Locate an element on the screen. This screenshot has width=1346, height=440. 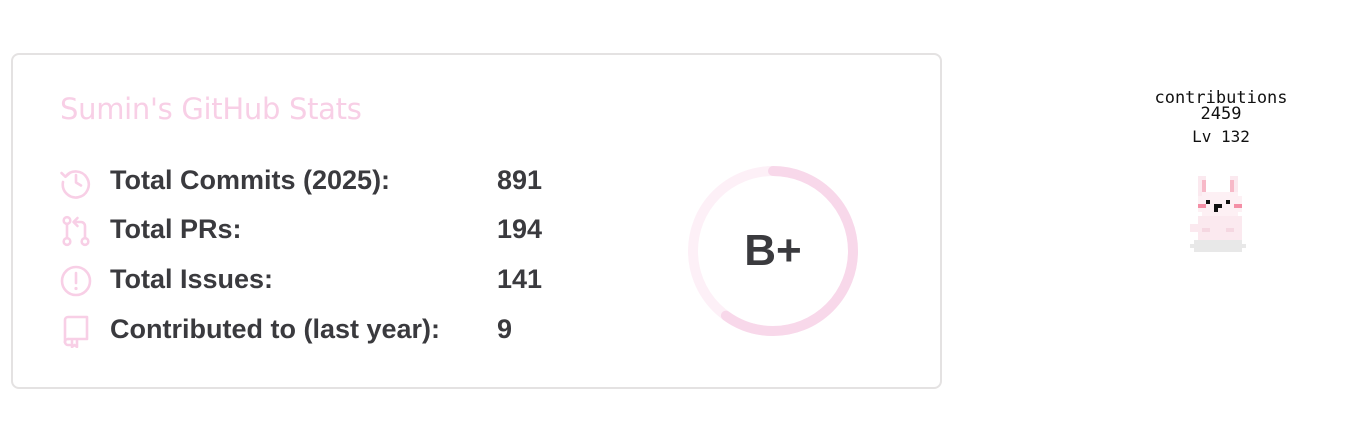
card-title: Sumin's GitHub Stats is located at coordinates (211, 109).